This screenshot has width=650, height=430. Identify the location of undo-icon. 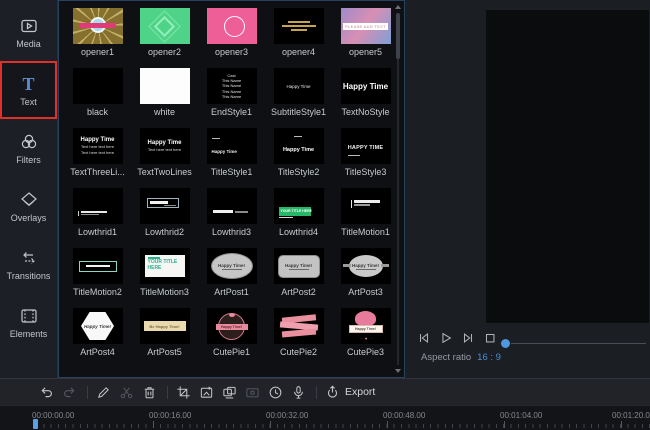
(46, 392).